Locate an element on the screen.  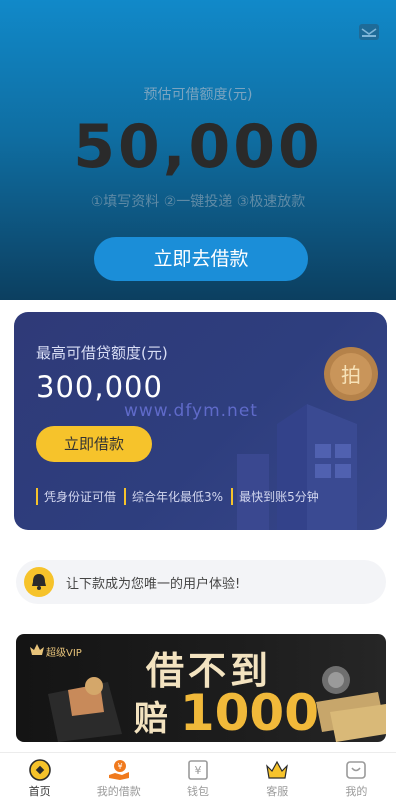
estimate-amount: 50,000 is located at coordinates (198, 147).